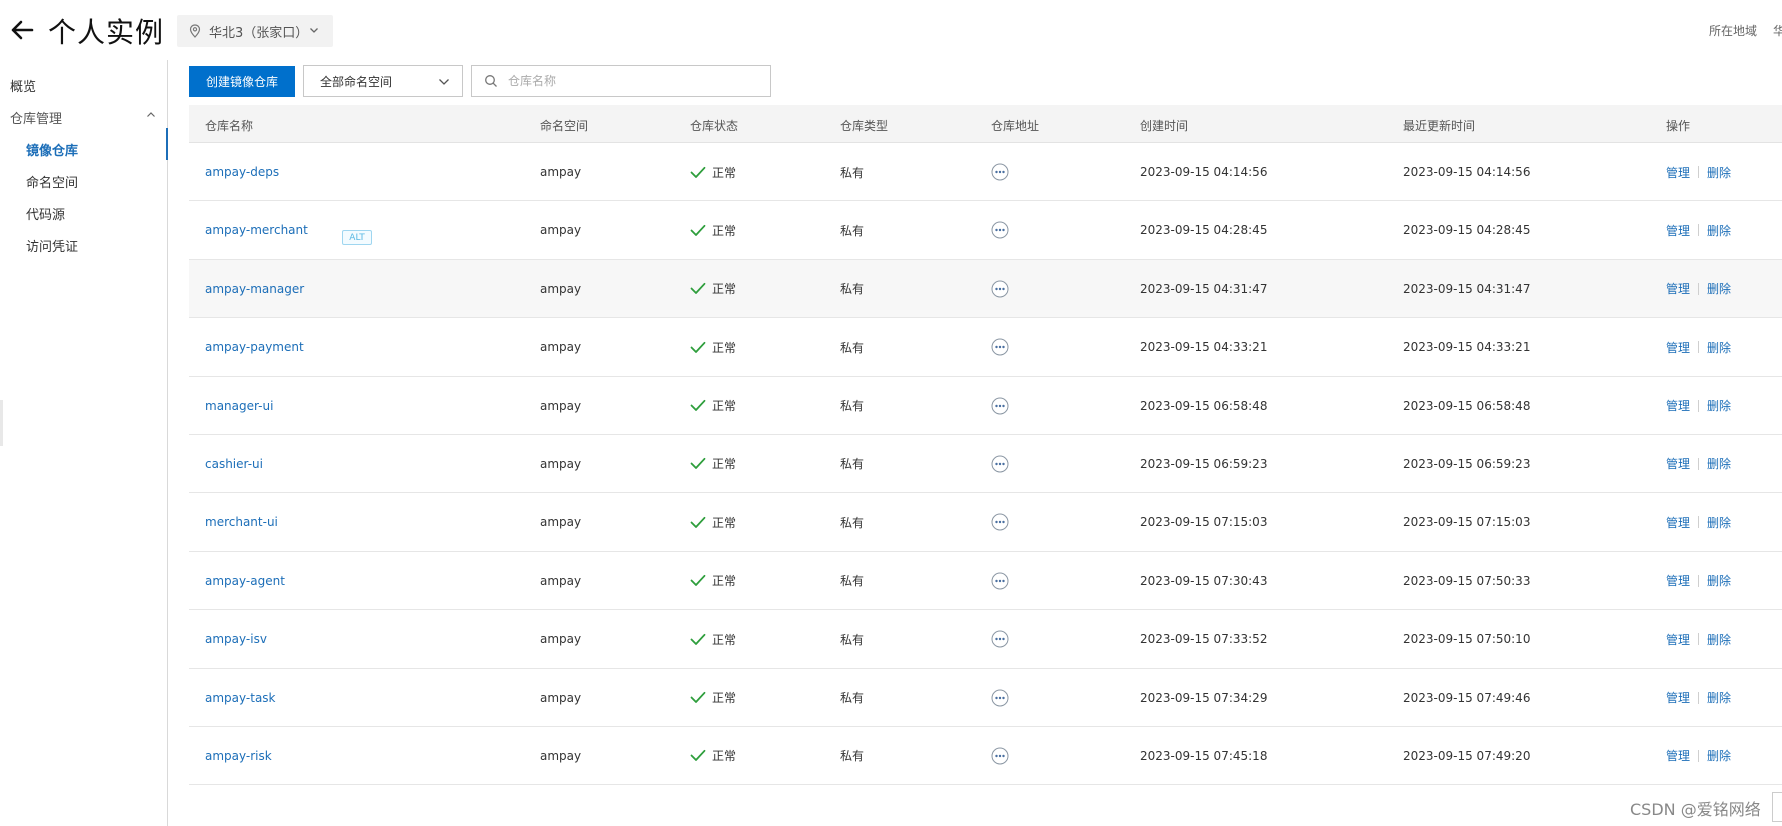  What do you see at coordinates (1777, 807) in the screenshot?
I see `side-widget` at bounding box center [1777, 807].